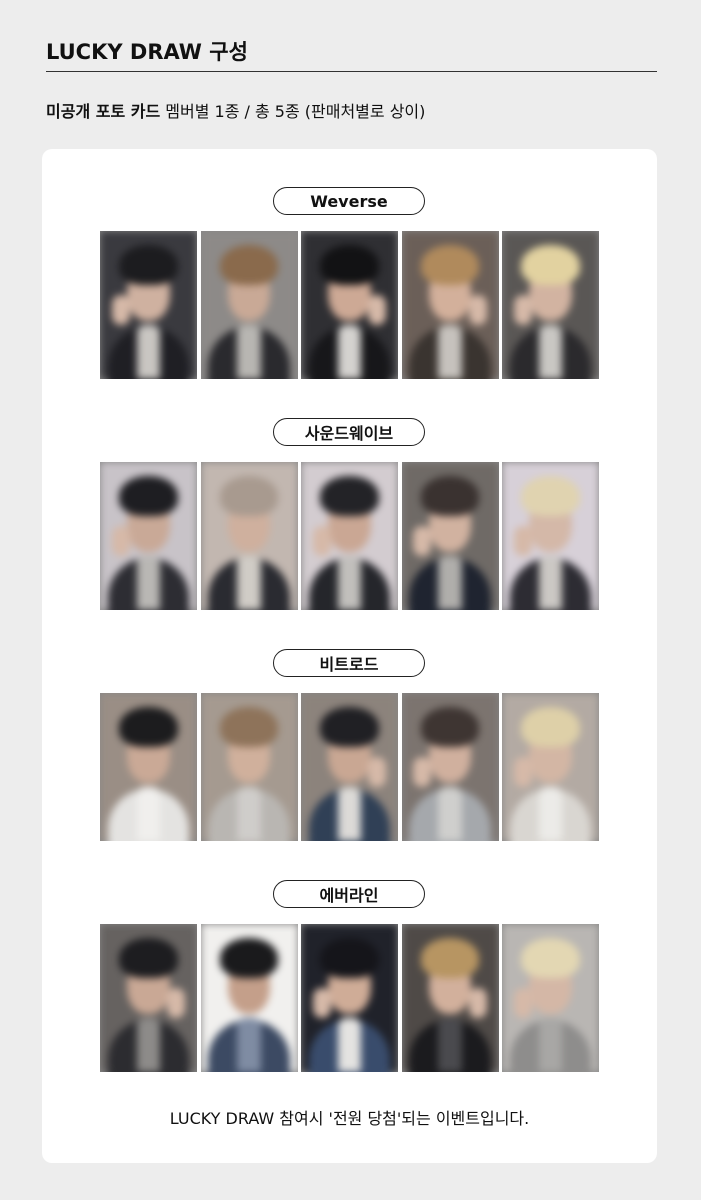 The height and width of the screenshot is (1200, 701). Describe the element at coordinates (147, 52) in the screenshot. I see `page-title: LUCKY DRAW 구성` at that location.